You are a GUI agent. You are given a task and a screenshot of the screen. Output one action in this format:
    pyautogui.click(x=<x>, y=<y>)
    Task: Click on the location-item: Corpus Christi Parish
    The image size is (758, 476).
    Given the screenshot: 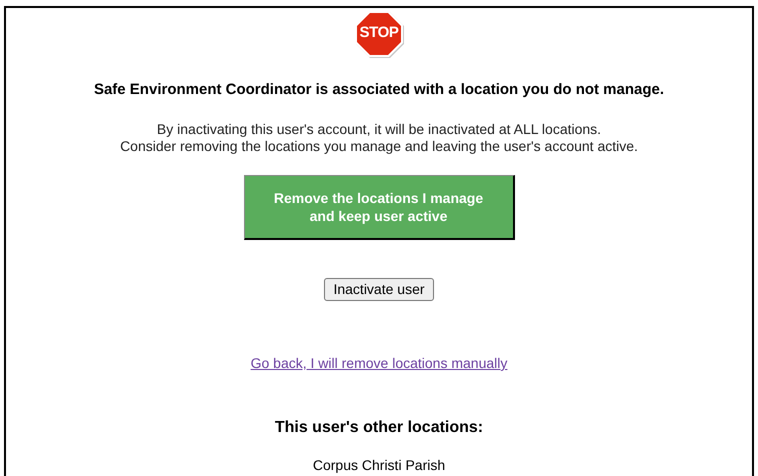 What is the action you would take?
    pyautogui.click(x=379, y=465)
    